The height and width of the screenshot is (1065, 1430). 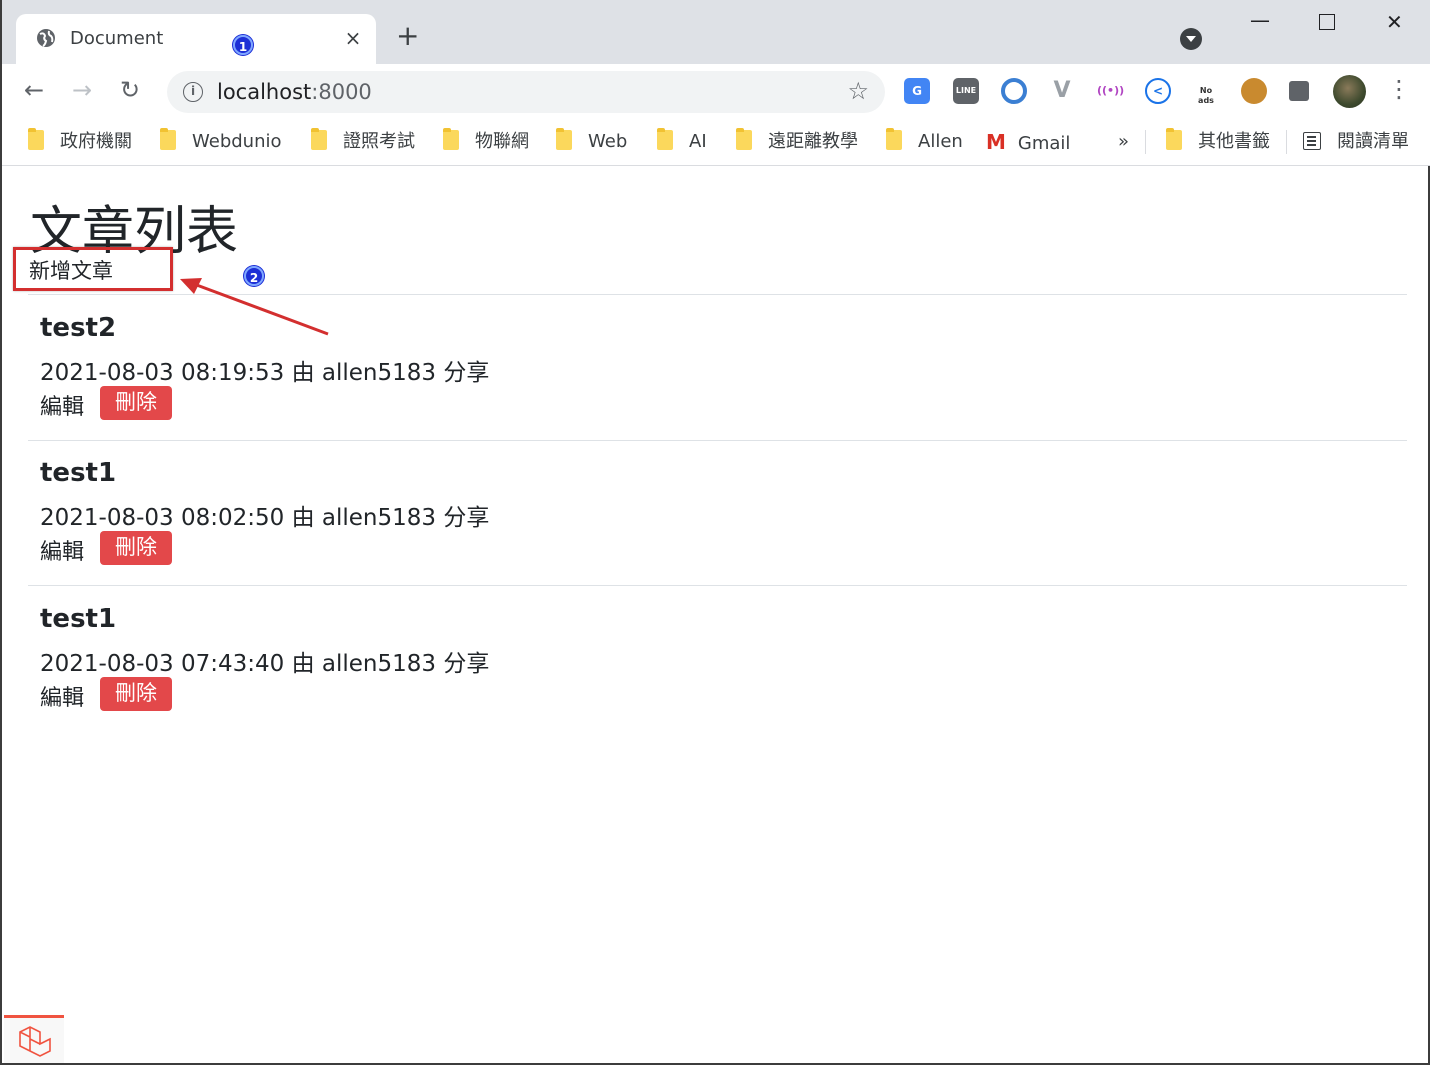 I want to click on maximize-icon, so click(x=1327, y=22).